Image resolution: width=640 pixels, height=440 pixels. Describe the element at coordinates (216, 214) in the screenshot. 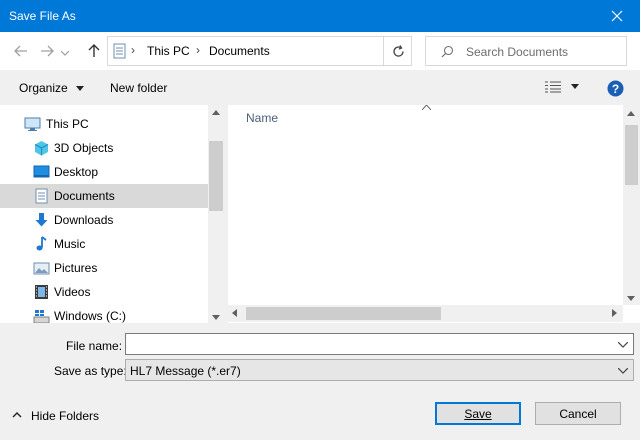

I see `nav-pane-scrollbar` at that location.